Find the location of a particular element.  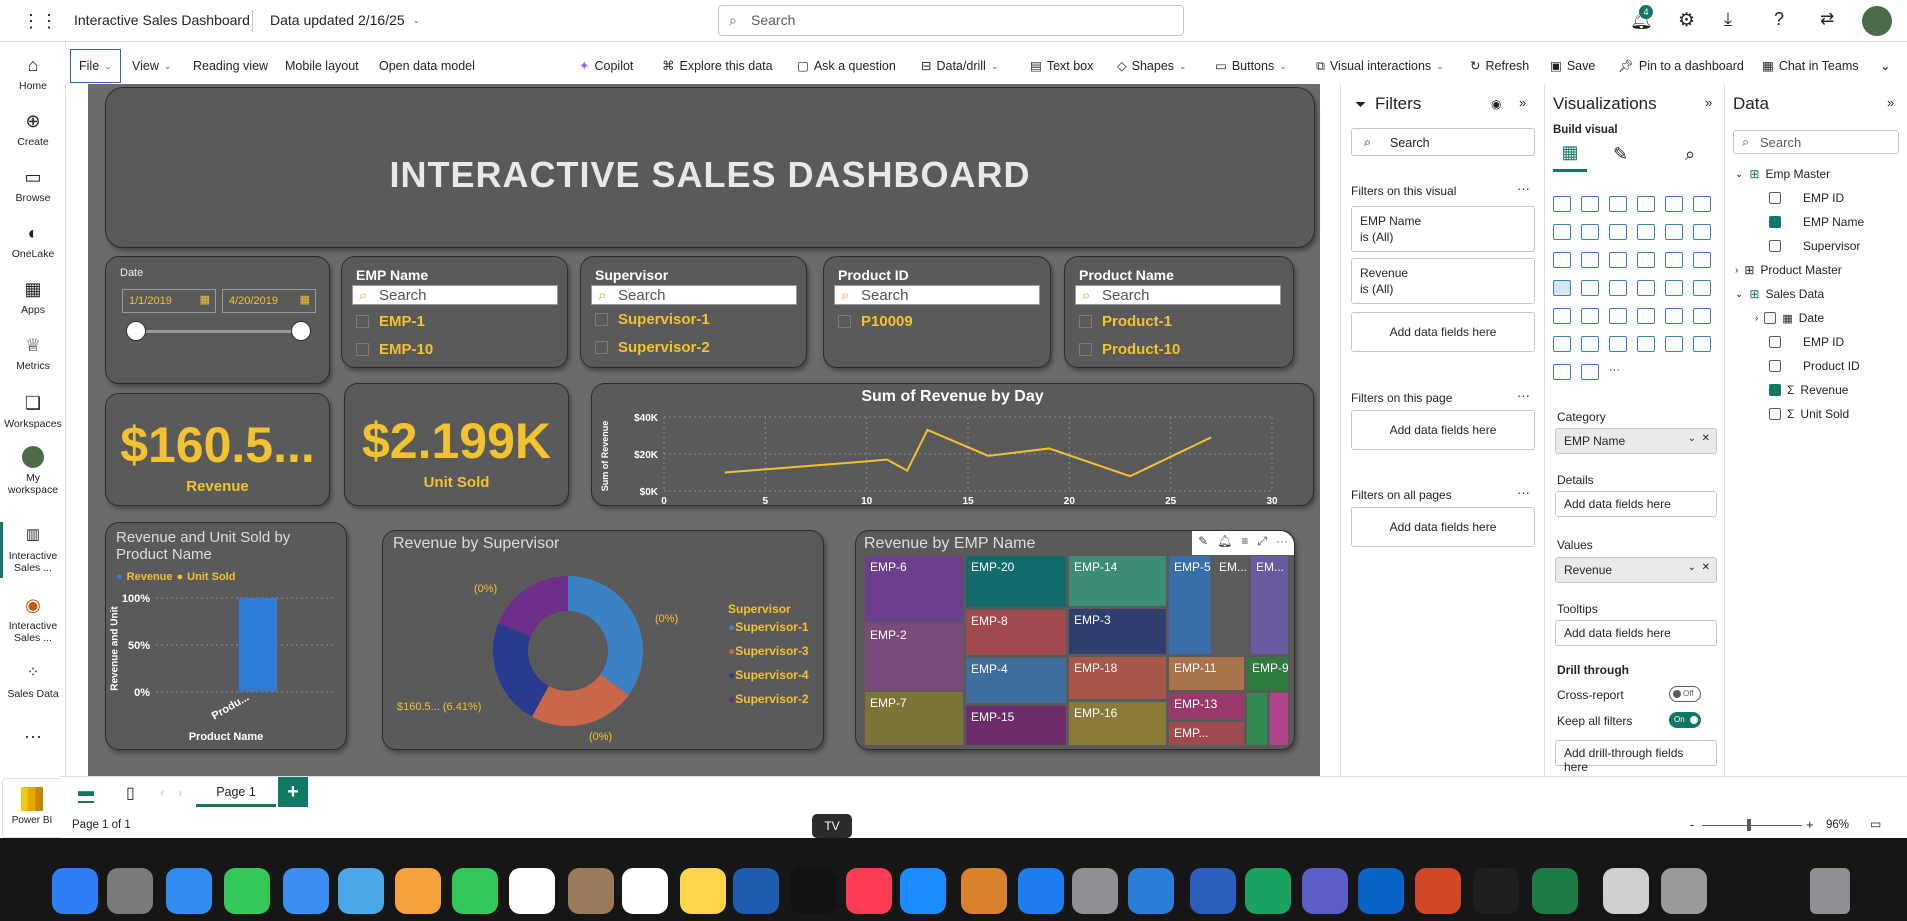

treemap-cell: EMP-11 is located at coordinates (1206, 673).